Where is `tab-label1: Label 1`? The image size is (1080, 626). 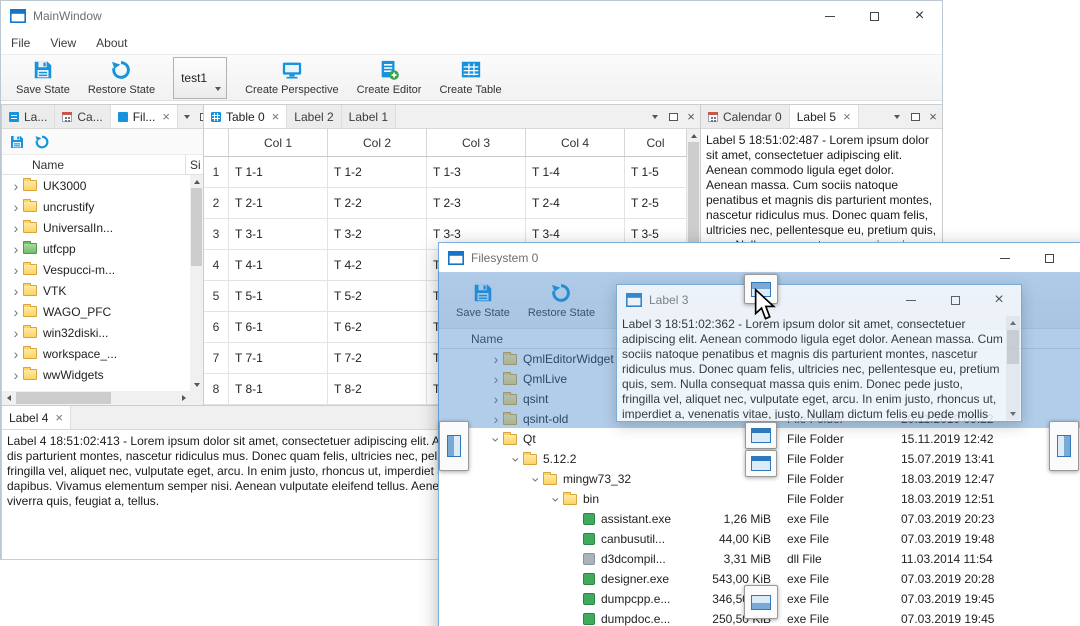
tab-label1: Label 1 is located at coordinates (369, 116).